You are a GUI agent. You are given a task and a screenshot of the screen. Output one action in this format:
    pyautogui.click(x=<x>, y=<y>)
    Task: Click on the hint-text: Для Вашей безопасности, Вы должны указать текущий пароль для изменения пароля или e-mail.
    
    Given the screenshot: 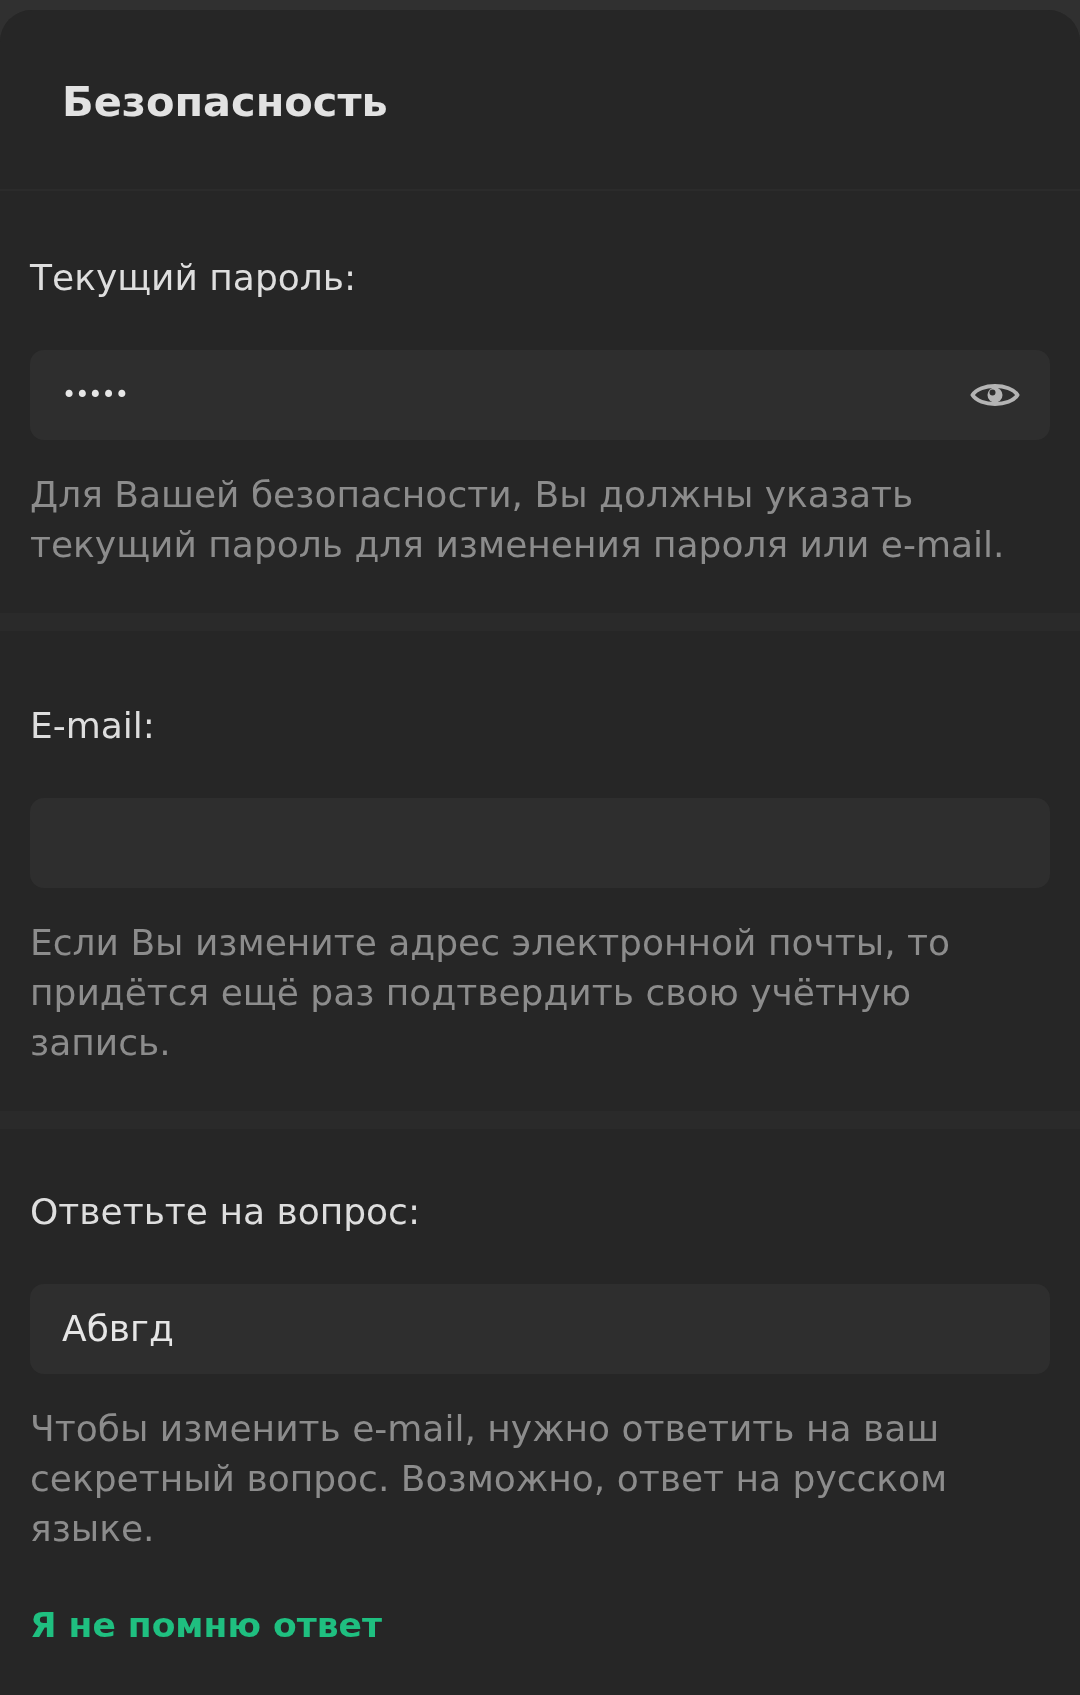 What is the action you would take?
    pyautogui.click(x=518, y=520)
    